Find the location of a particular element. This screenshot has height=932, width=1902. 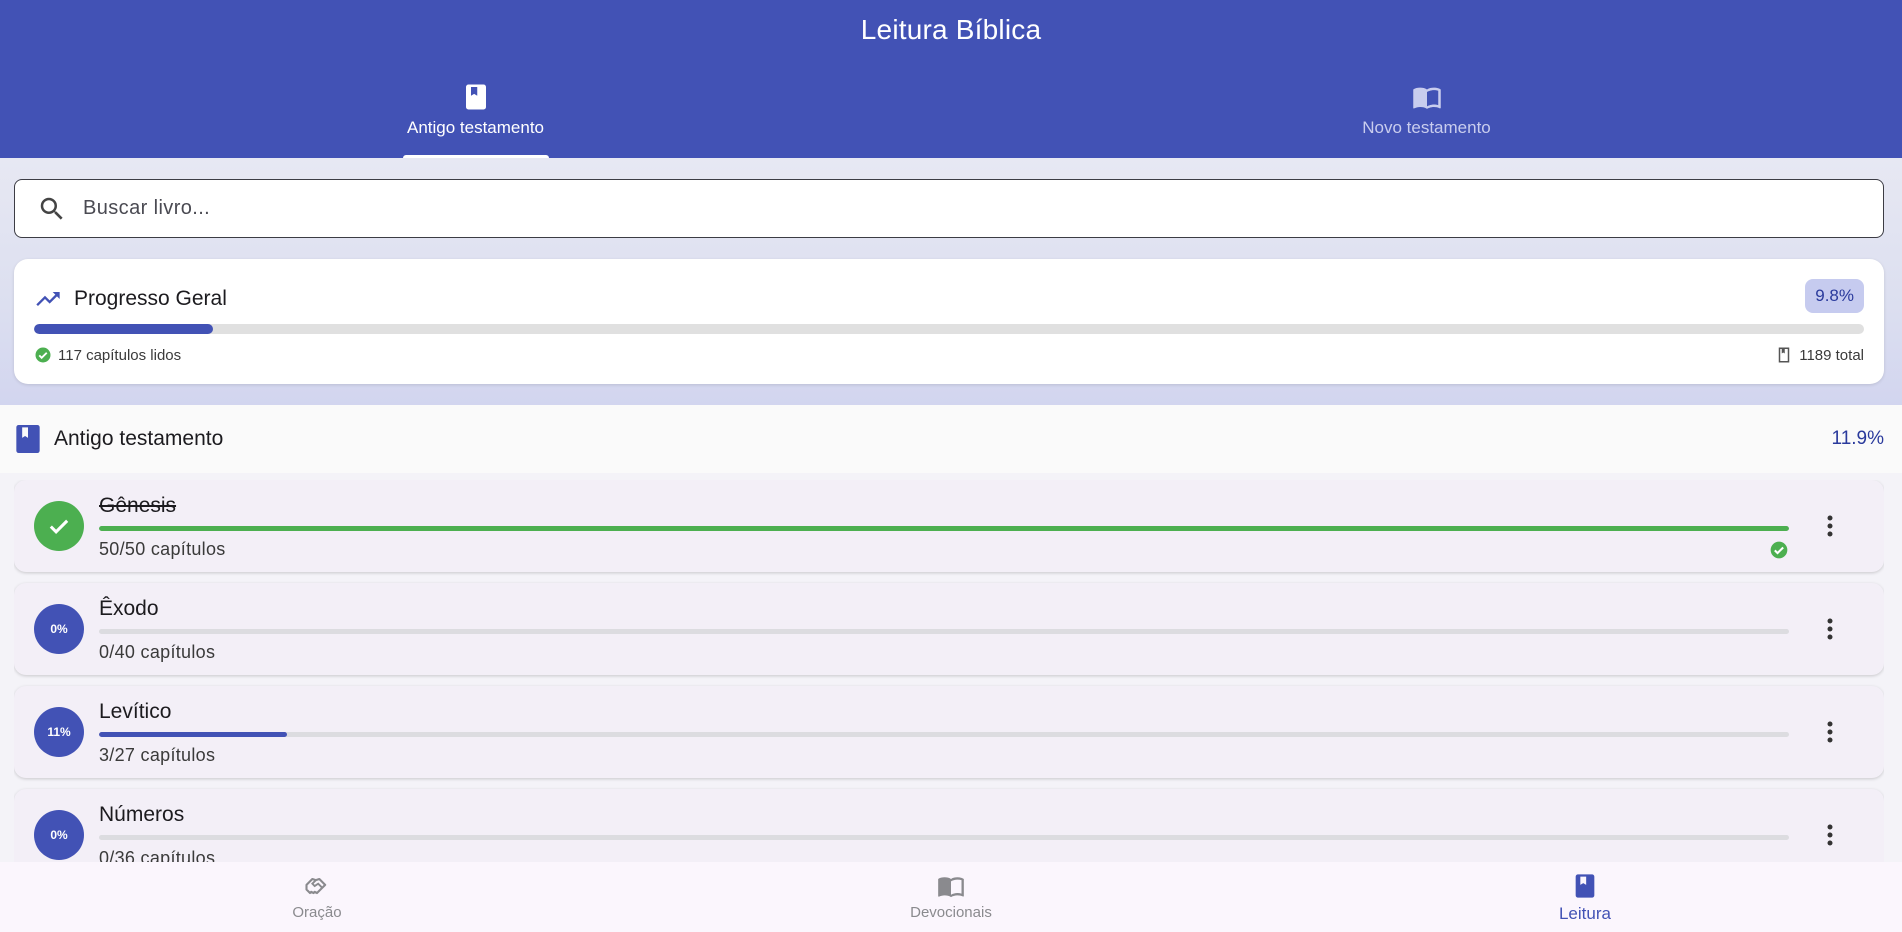

section-title: Antigo testamento is located at coordinates (139, 438).